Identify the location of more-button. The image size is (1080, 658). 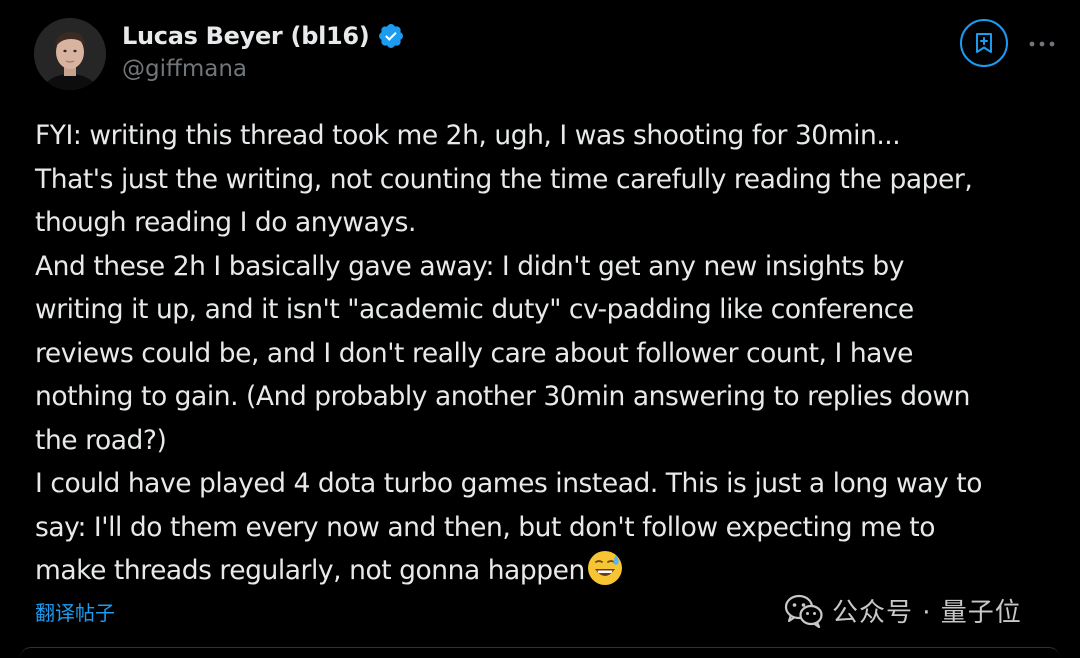
(1042, 44).